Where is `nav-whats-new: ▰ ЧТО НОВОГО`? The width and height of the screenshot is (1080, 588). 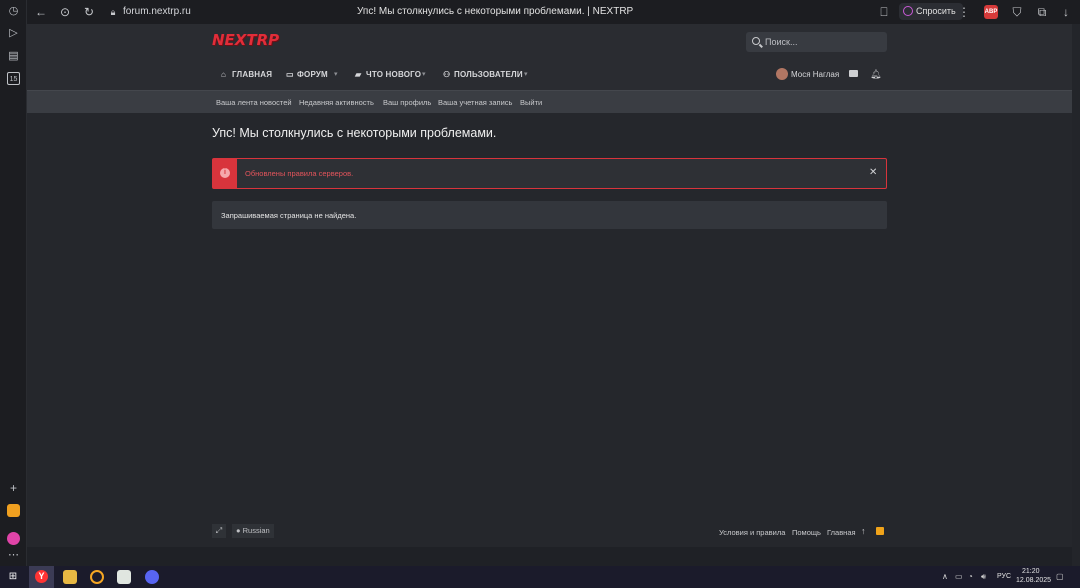
nav-whats-new: ▰ ЧТО НОВОГО is located at coordinates (388, 74).